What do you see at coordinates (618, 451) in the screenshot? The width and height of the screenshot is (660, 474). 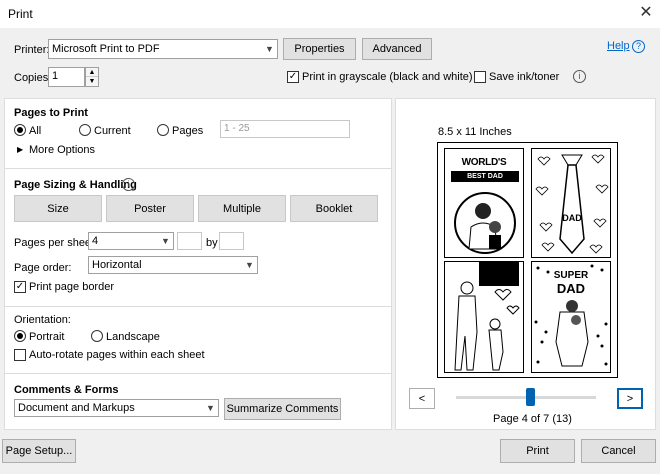 I see `cancel-button: Cancel` at bounding box center [618, 451].